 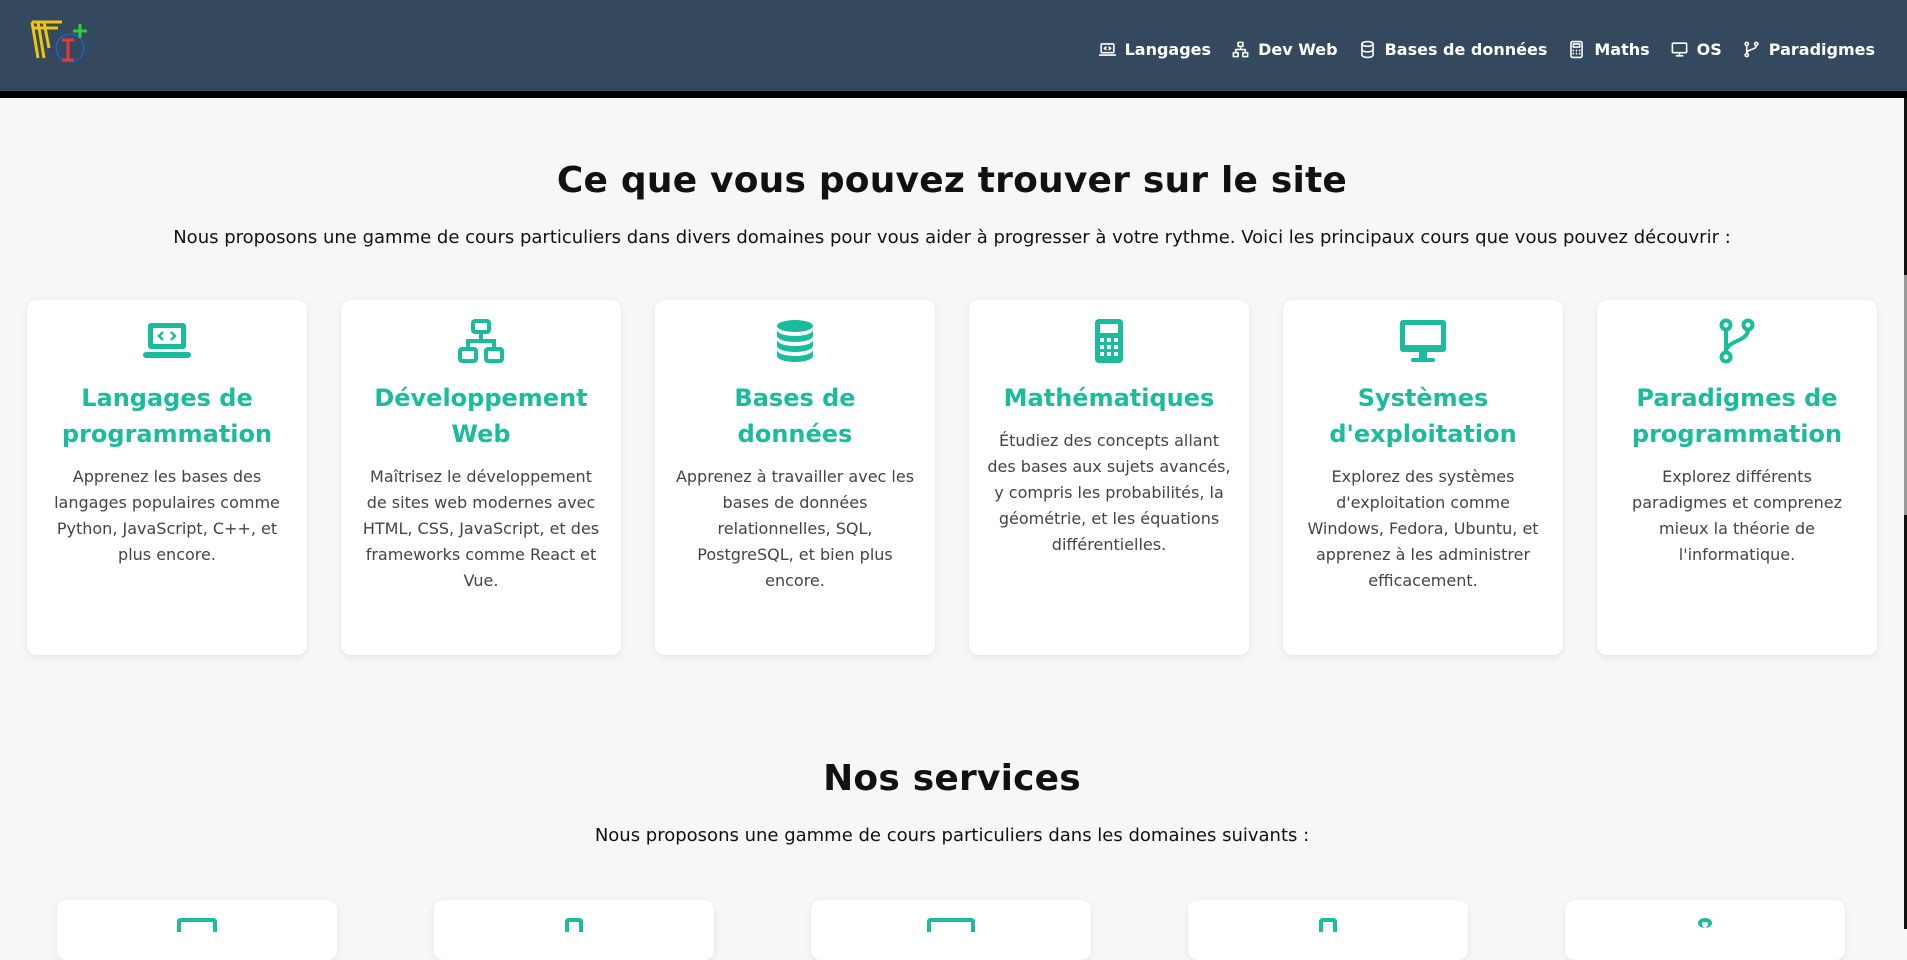 I want to click on nav-langages: Langages, so click(x=1154, y=49).